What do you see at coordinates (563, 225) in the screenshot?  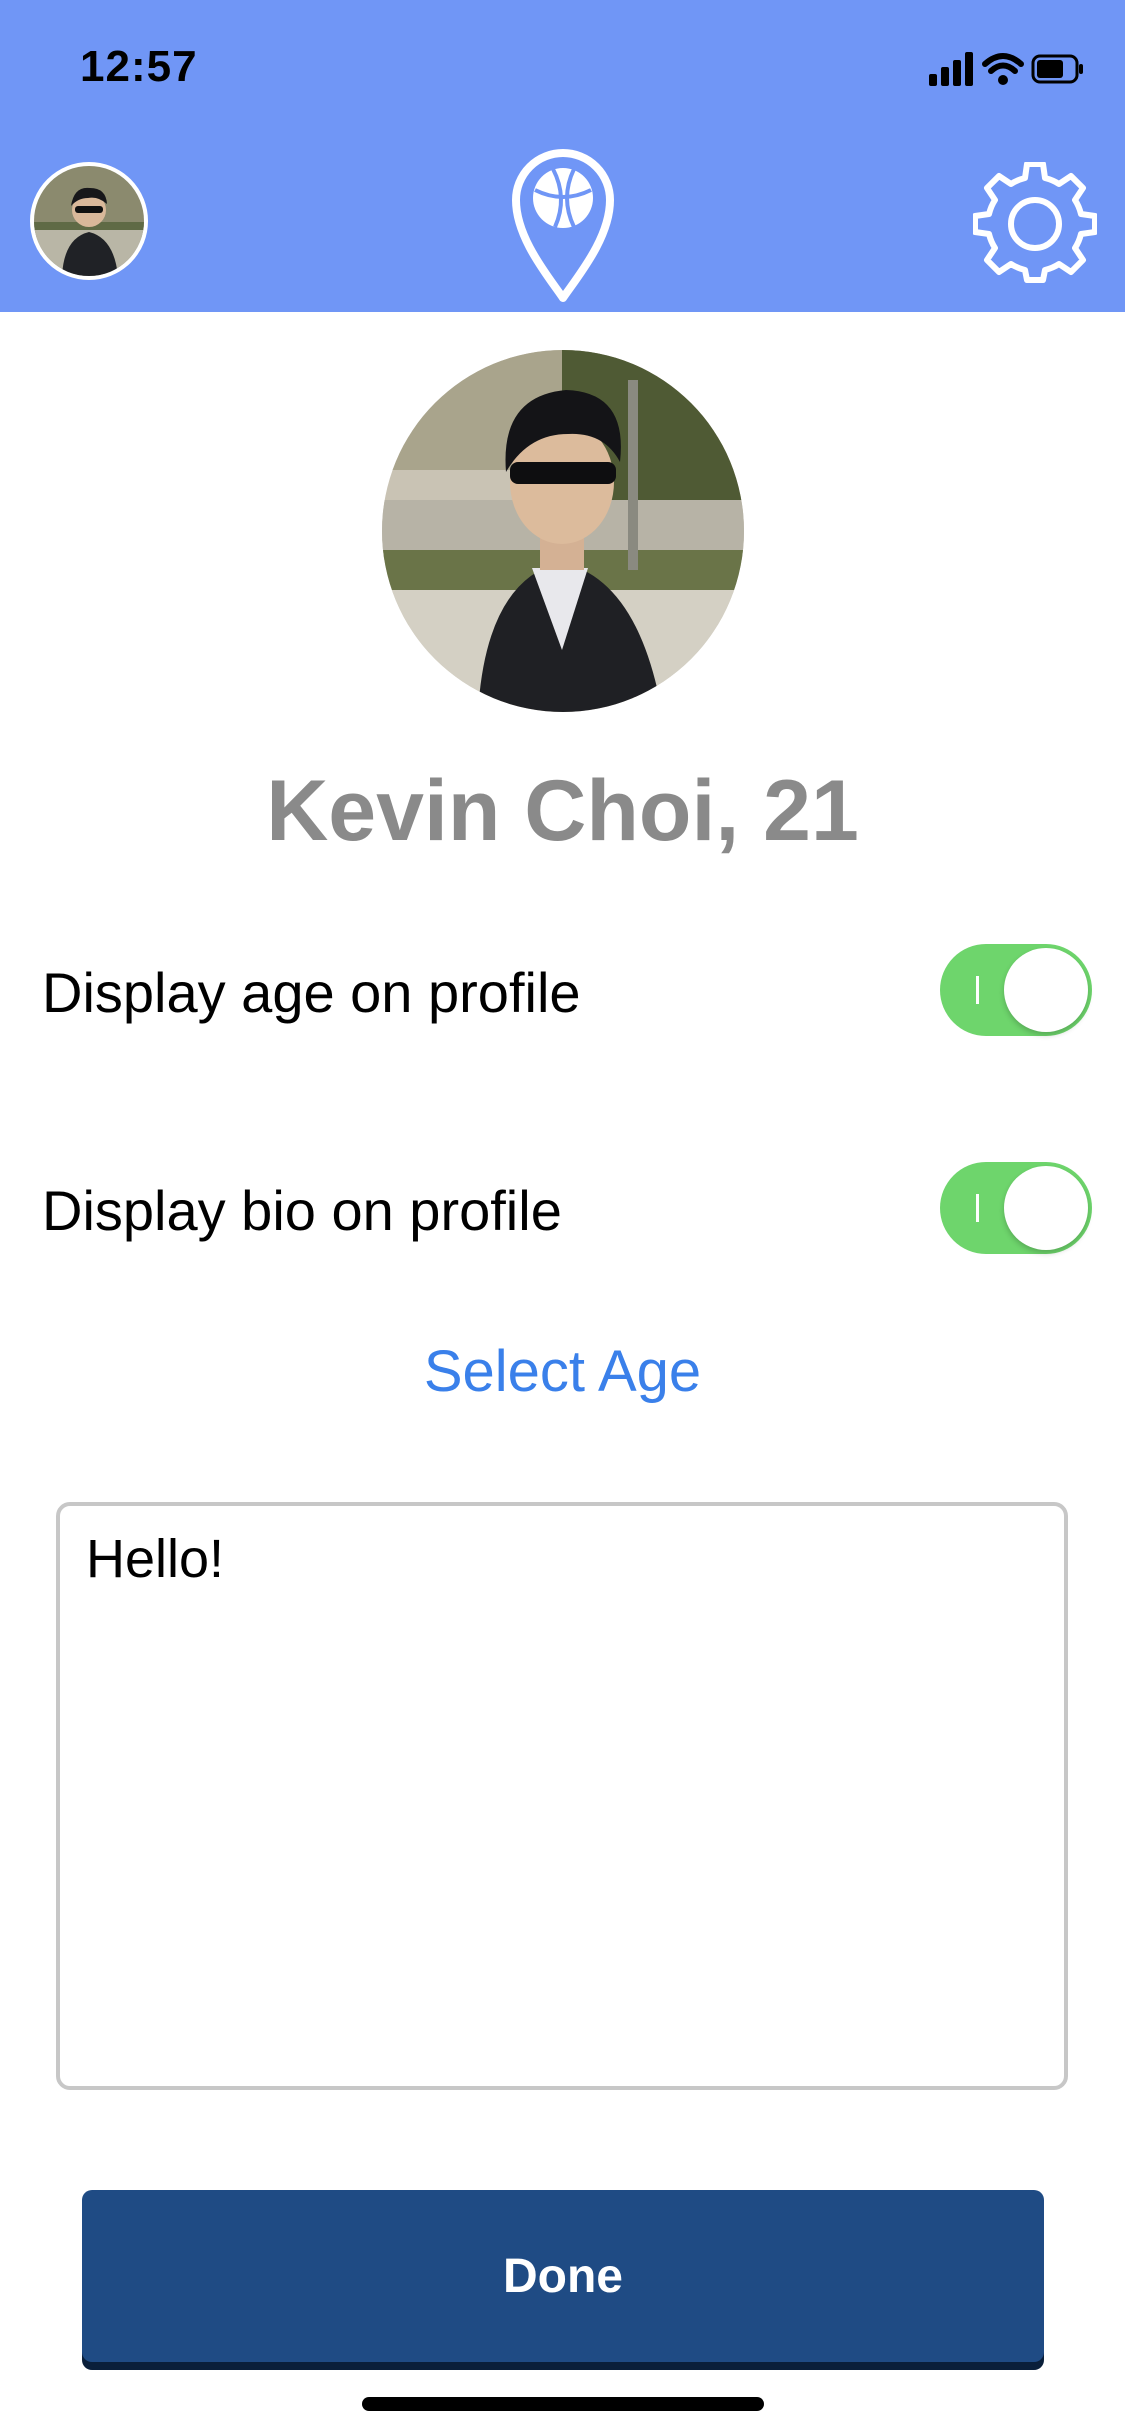 I see `basketball-location-pin-icon` at bounding box center [563, 225].